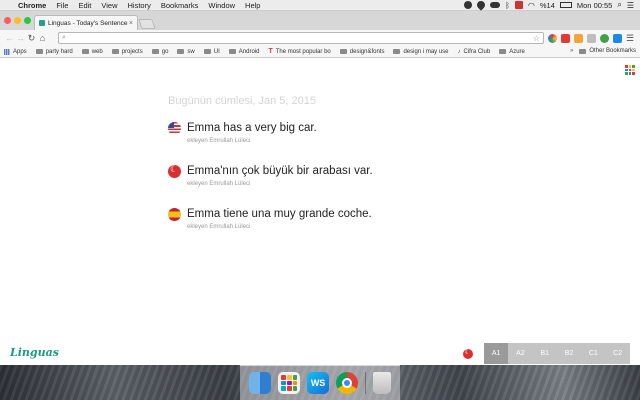 The height and width of the screenshot is (400, 640). What do you see at coordinates (243, 52) in the screenshot?
I see `bookmark-android: Android` at bounding box center [243, 52].